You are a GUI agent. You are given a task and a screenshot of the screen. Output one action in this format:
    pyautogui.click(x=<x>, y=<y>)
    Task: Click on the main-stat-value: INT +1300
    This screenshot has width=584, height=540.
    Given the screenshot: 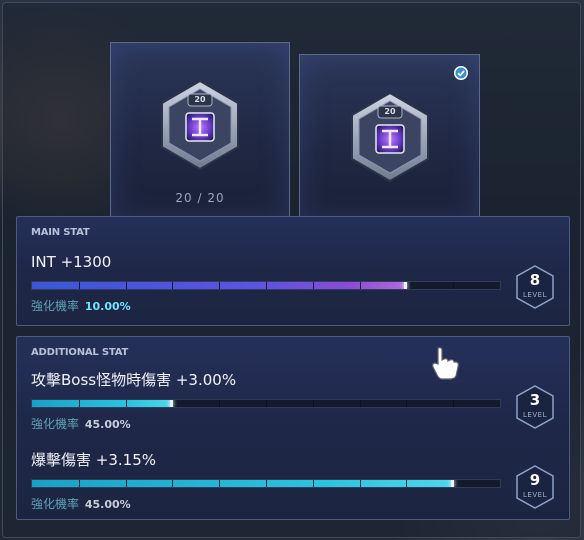 What is the action you would take?
    pyautogui.click(x=71, y=262)
    